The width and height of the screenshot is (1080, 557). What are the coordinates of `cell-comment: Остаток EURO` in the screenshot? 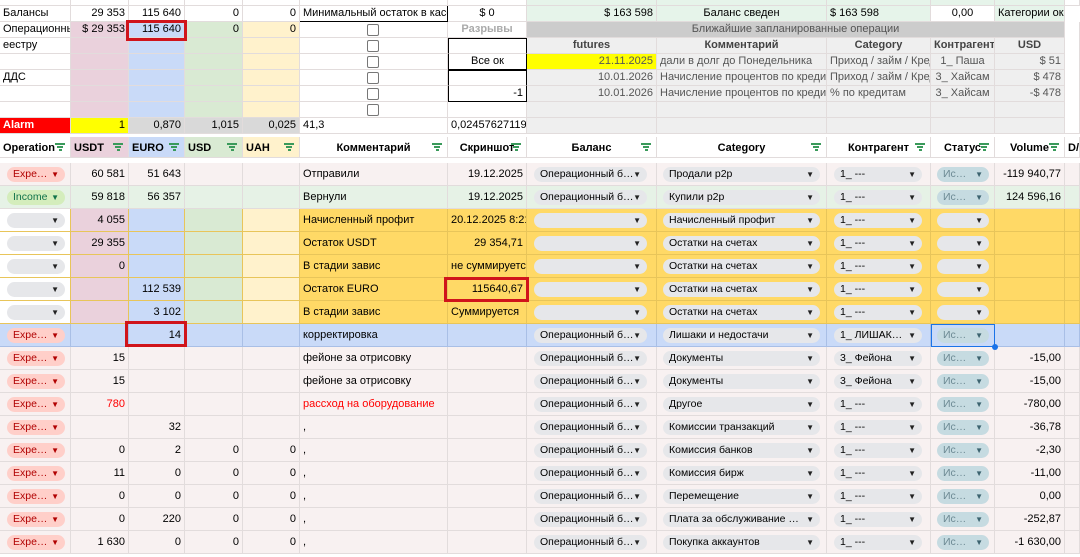 It's located at (374, 289).